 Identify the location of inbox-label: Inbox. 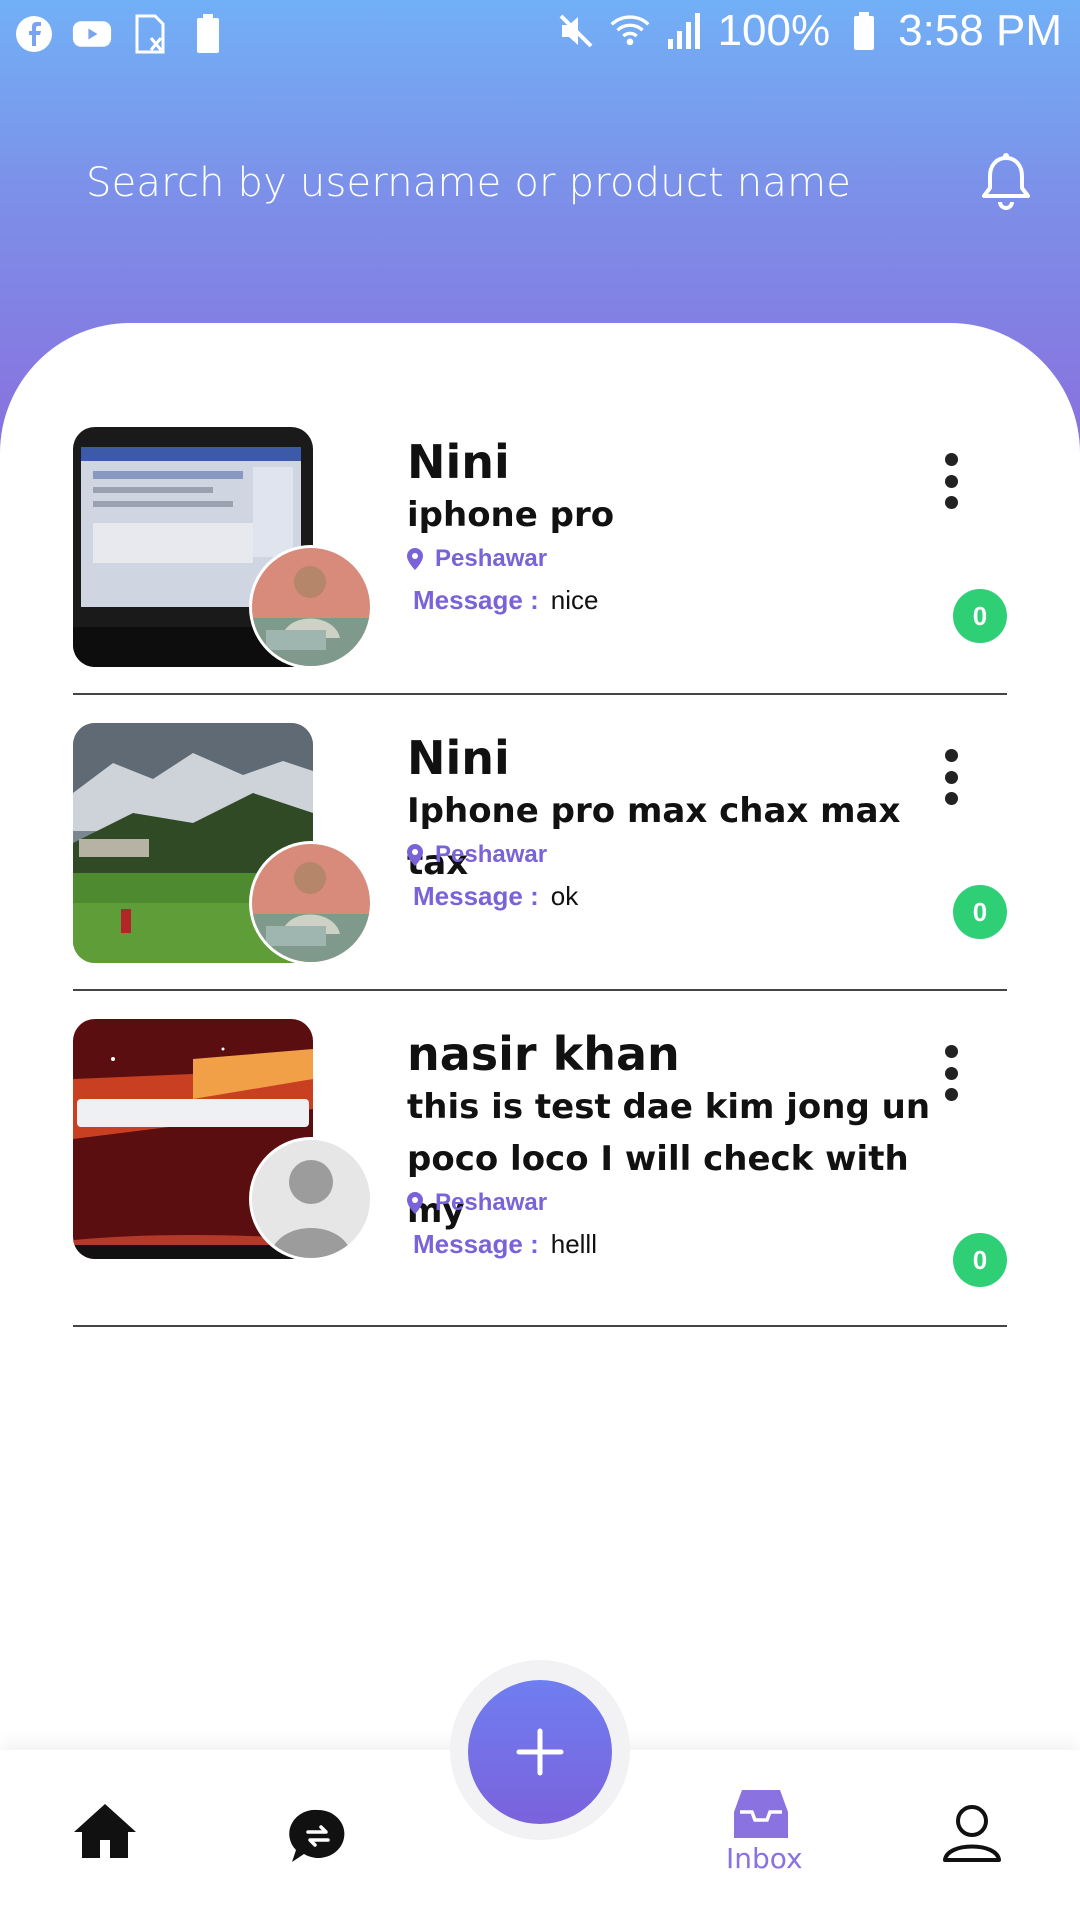
(764, 1858).